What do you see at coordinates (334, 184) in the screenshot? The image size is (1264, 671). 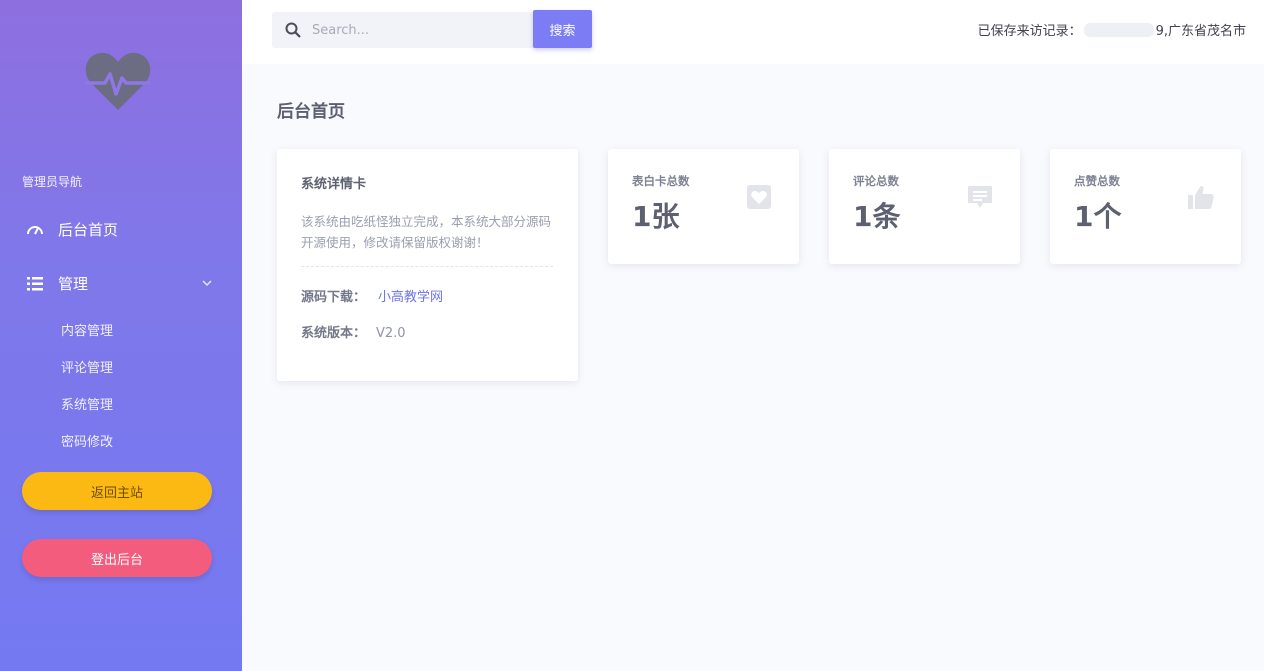 I see `info-card-title: 系统详情卡` at bounding box center [334, 184].